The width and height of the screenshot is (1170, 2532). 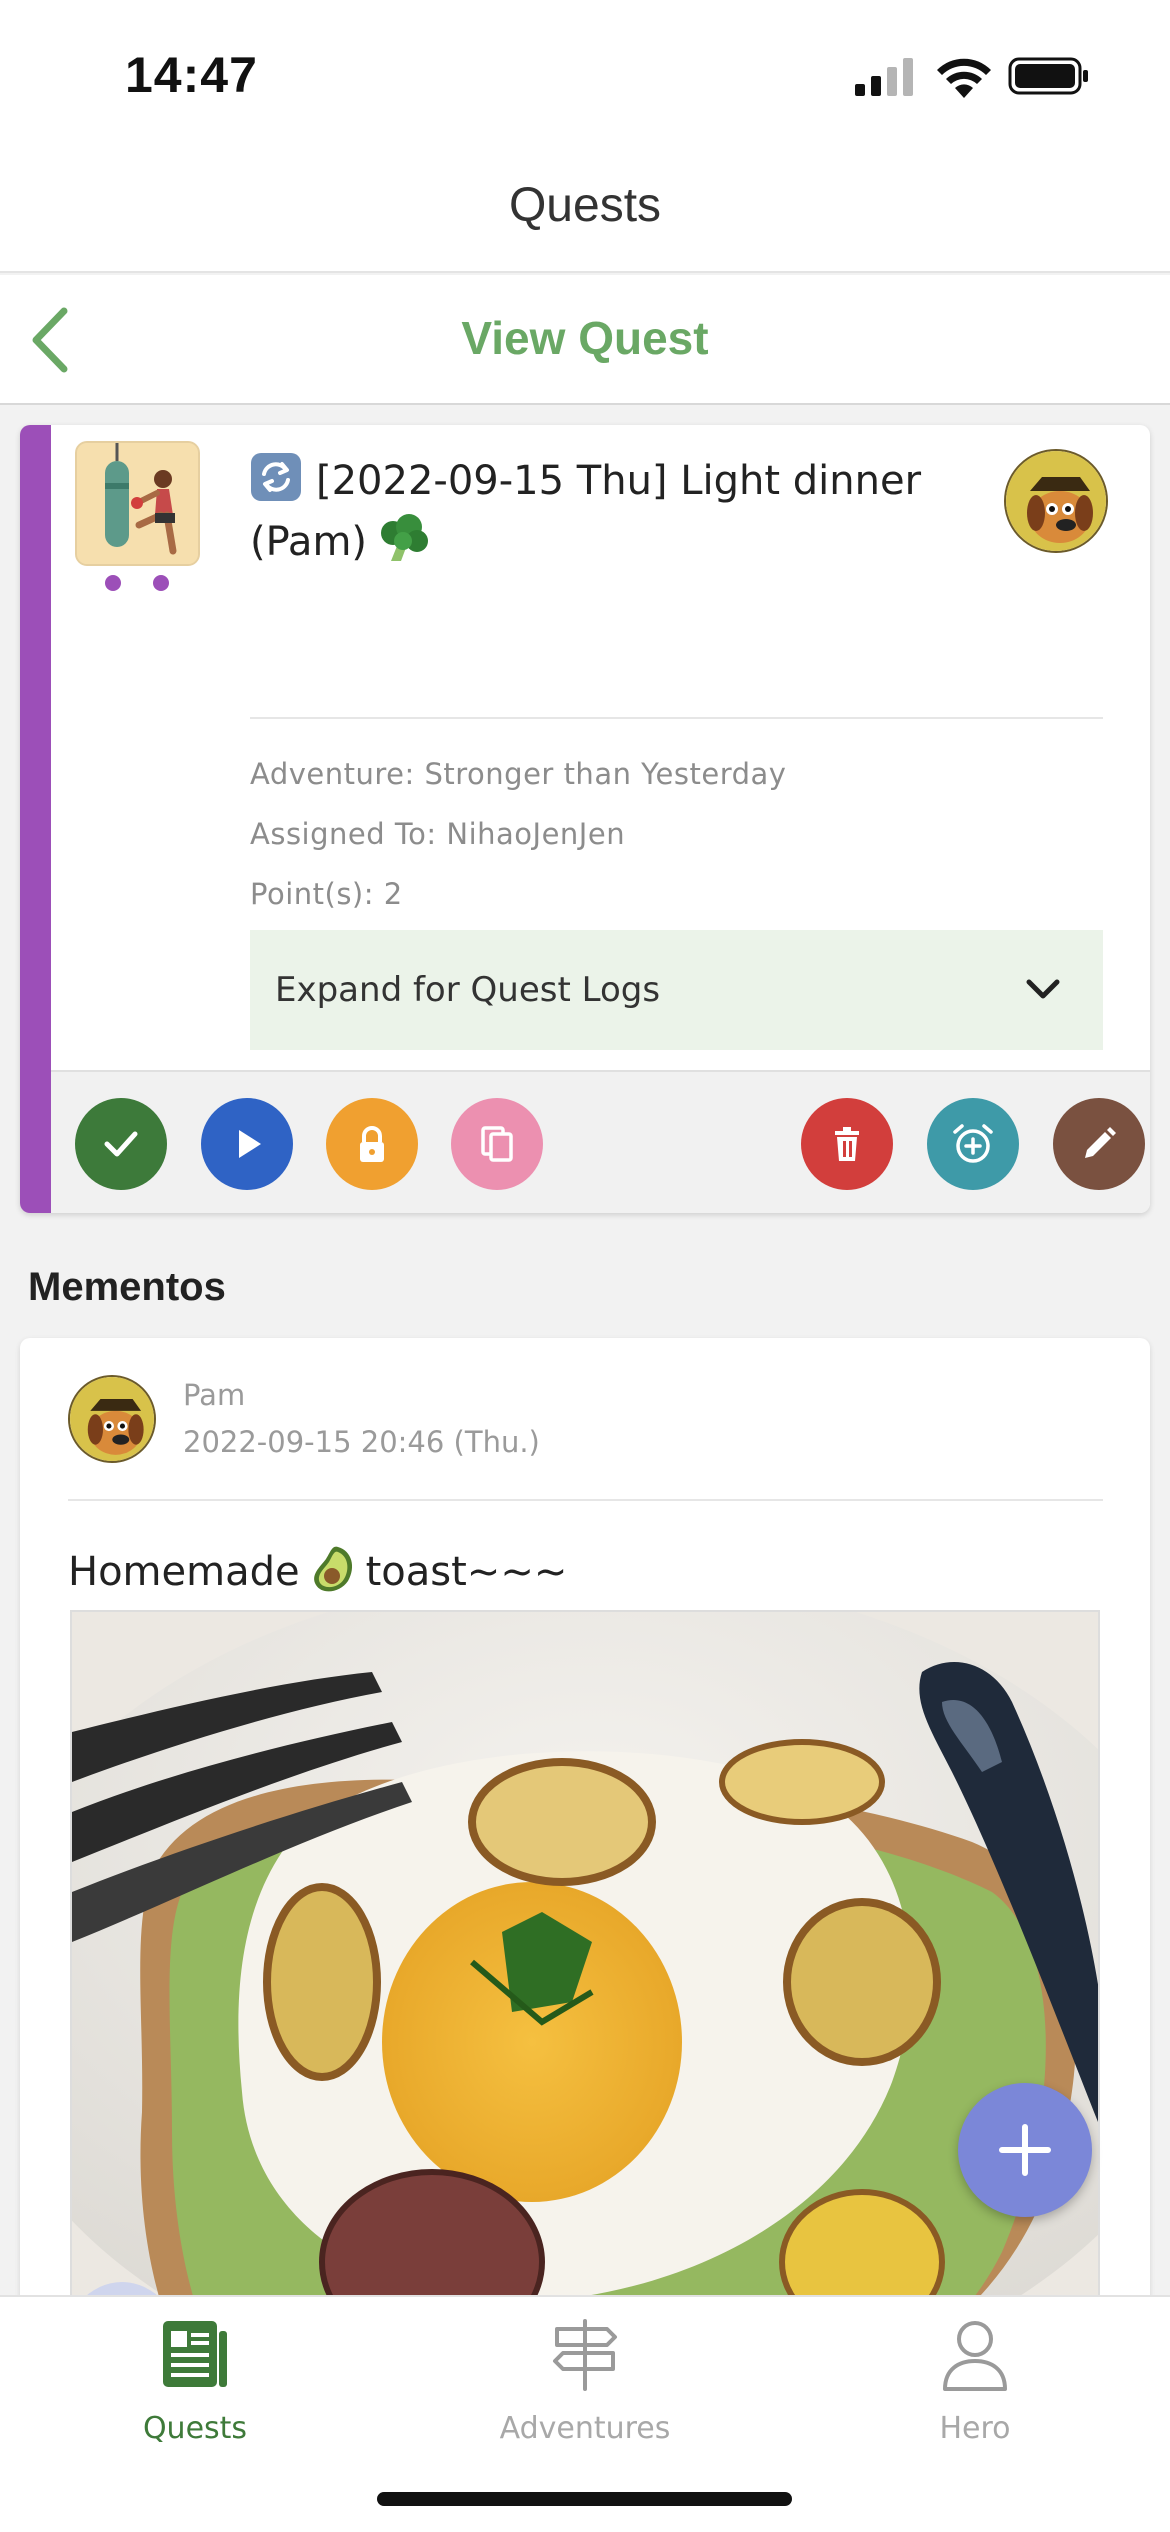 What do you see at coordinates (585, 2355) in the screenshot?
I see `signpost-icon` at bounding box center [585, 2355].